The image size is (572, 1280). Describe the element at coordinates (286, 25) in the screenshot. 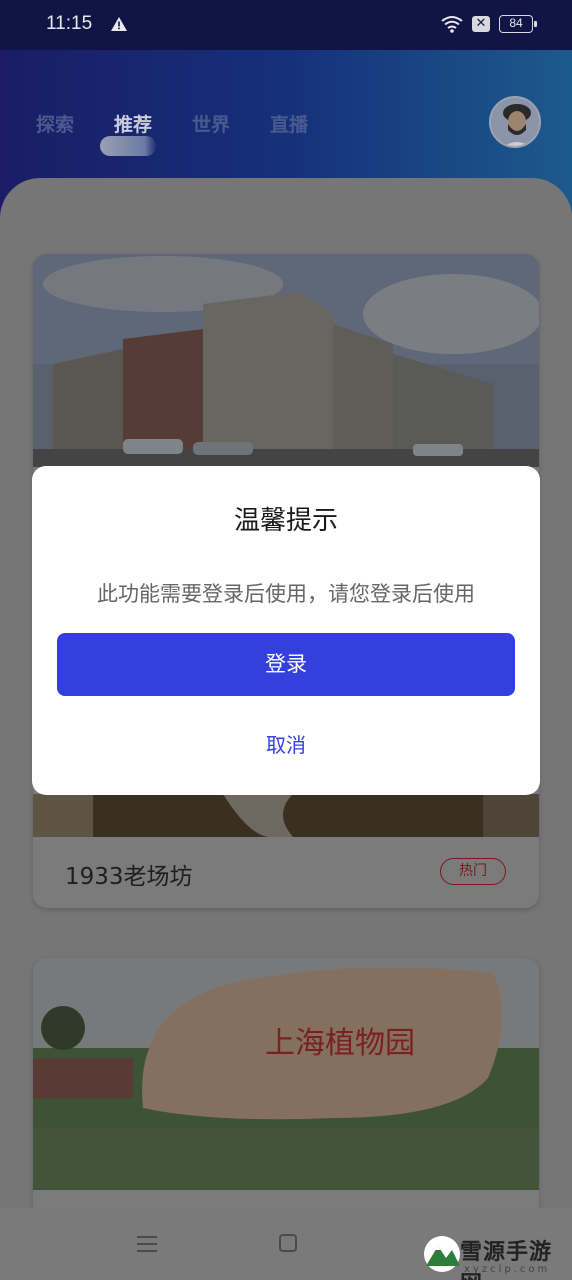

I see `status-bar: 11:15 ✕ 84` at that location.